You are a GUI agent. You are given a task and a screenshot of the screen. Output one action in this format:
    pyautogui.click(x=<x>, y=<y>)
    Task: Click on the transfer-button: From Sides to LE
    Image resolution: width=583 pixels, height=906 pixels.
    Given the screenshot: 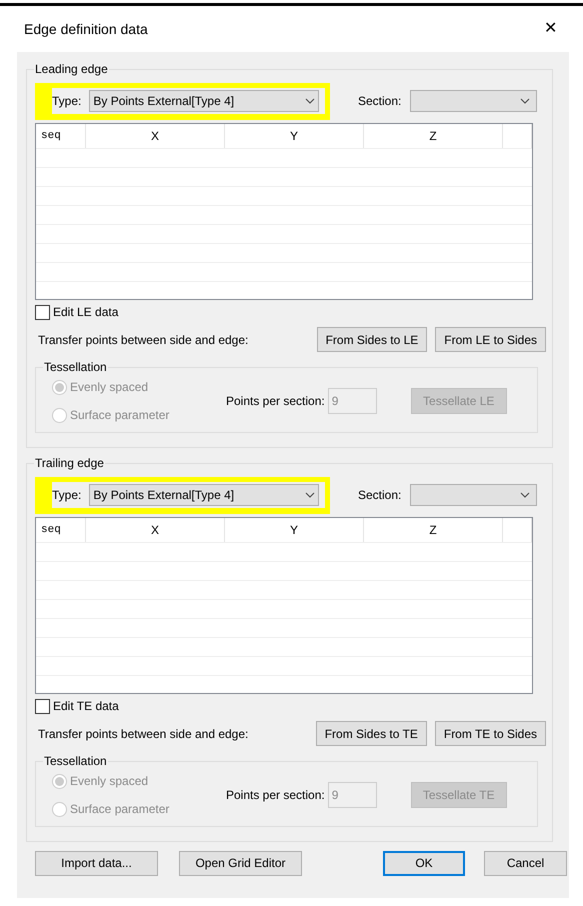 What is the action you would take?
    pyautogui.click(x=372, y=339)
    